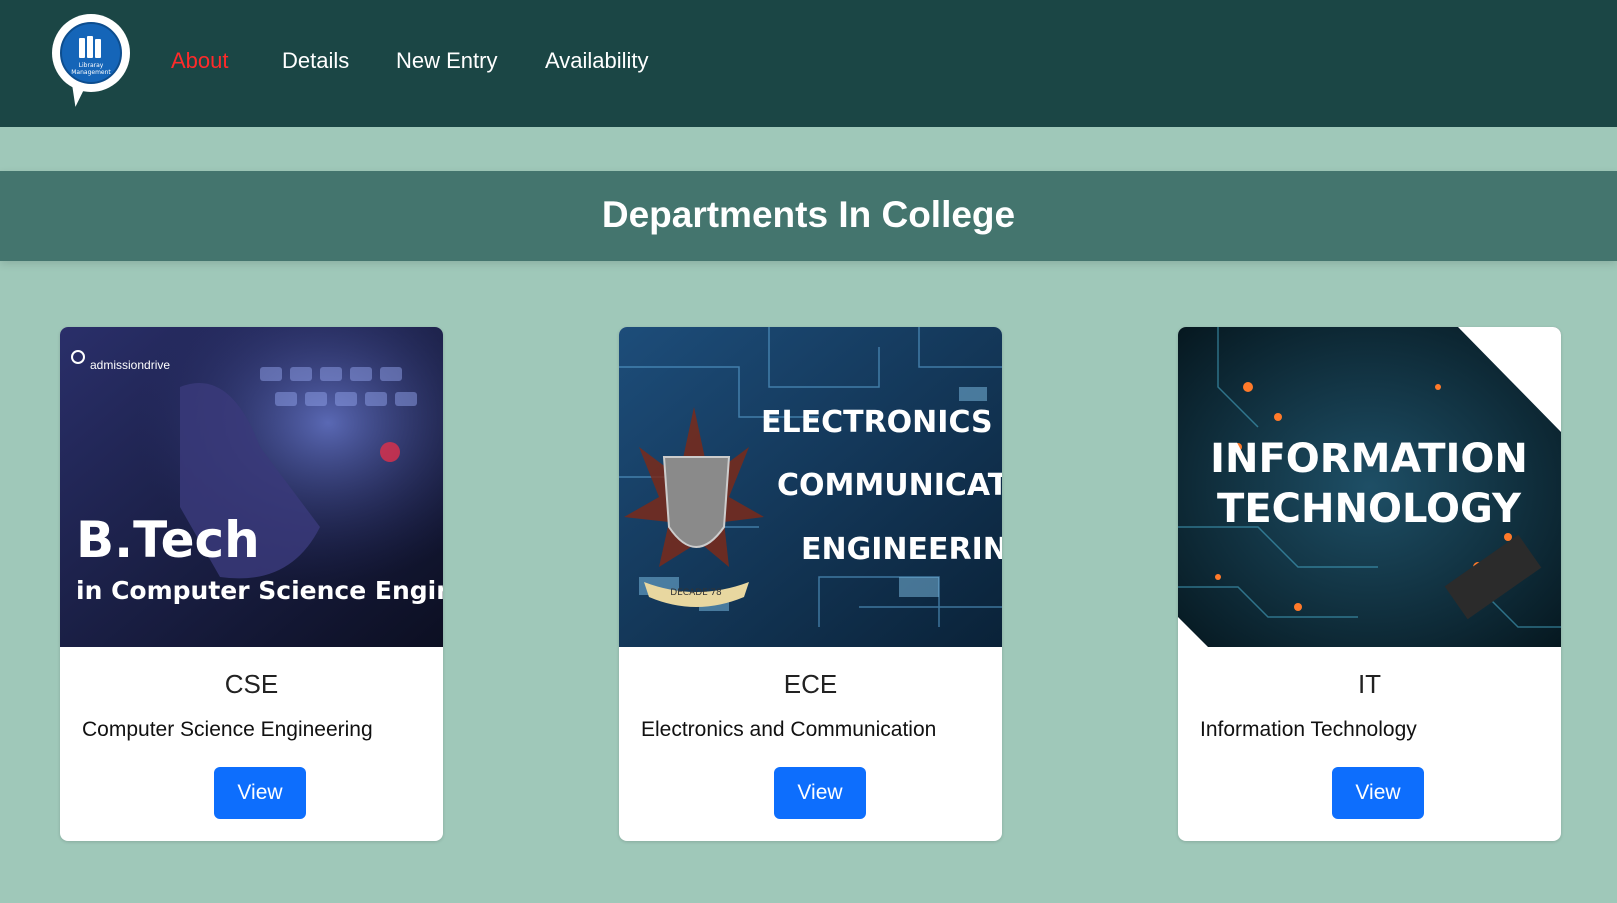 The image size is (1617, 903). What do you see at coordinates (168, 540) in the screenshot?
I see `cse-image-line1: B.Tech` at bounding box center [168, 540].